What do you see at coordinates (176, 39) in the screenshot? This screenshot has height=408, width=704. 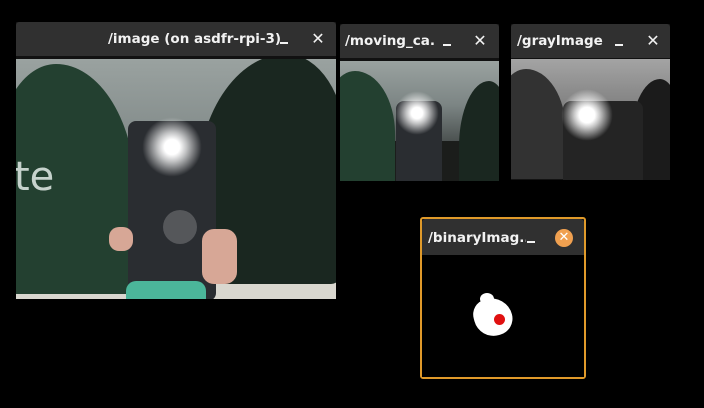 I see `image-titlebar: /image (on asdfr-rpi-3) ✕` at bounding box center [176, 39].